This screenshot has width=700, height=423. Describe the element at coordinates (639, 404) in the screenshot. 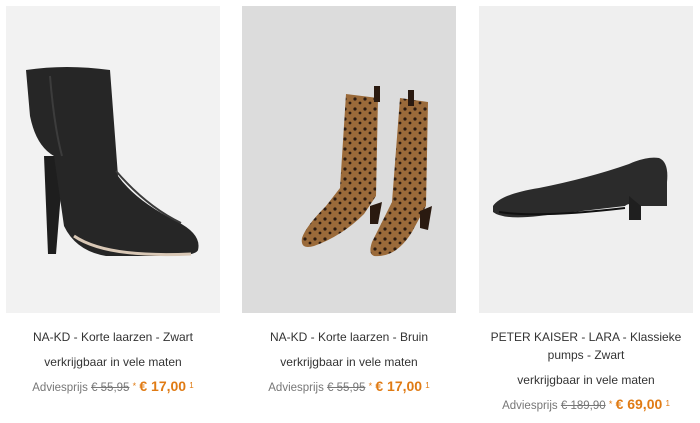

I see `new-price: € 69,00` at that location.